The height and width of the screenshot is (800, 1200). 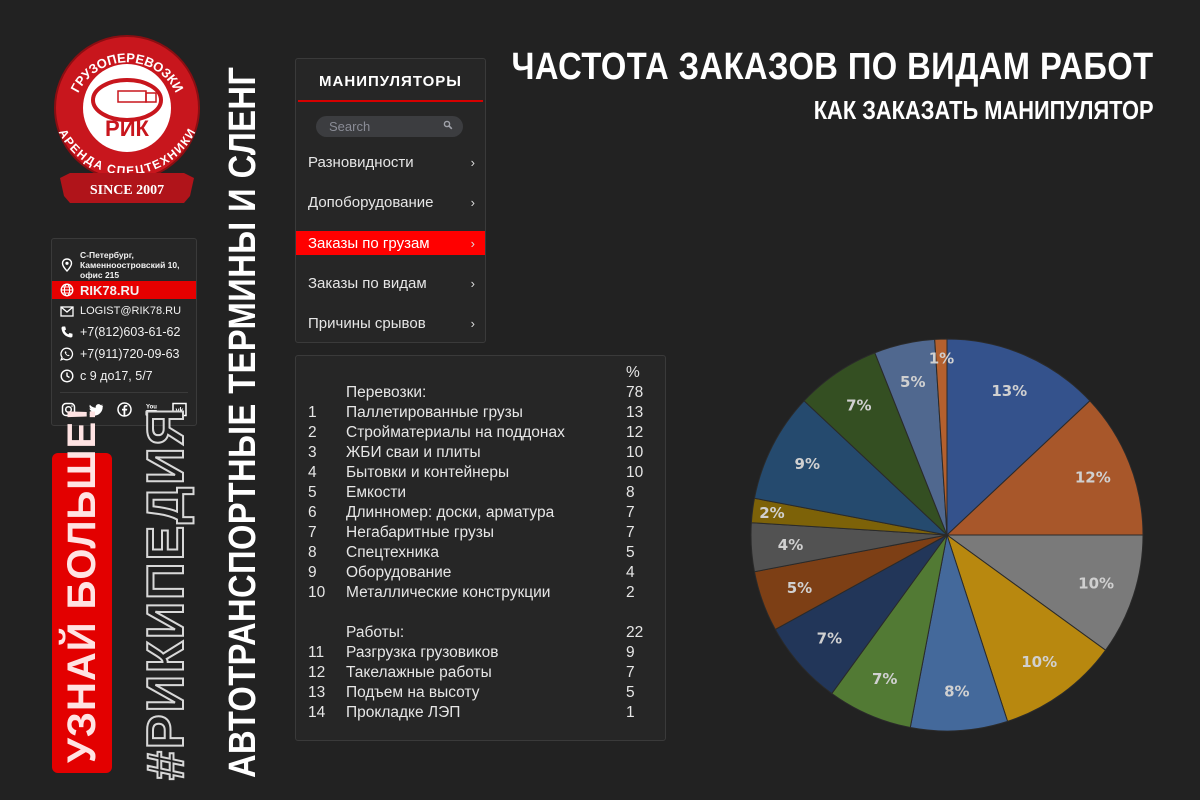 What do you see at coordinates (480, 413) in the screenshot?
I see `table-row: 1 Паллетированные грузы 13` at bounding box center [480, 413].